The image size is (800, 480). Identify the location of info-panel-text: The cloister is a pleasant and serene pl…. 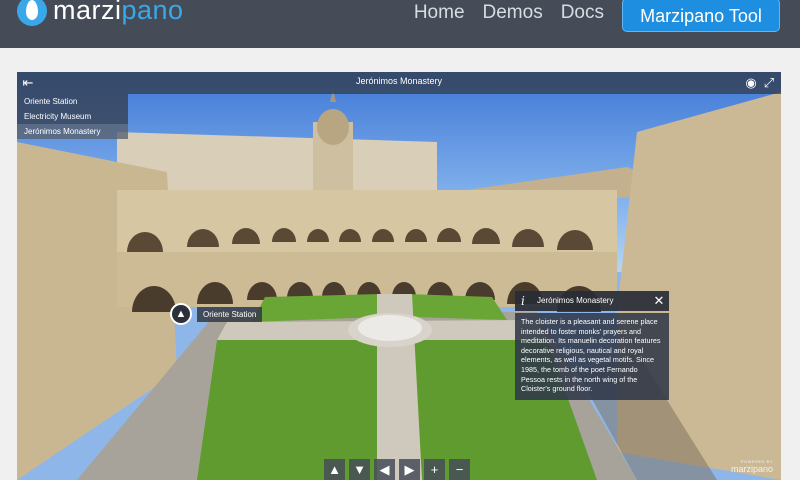
(592, 356).